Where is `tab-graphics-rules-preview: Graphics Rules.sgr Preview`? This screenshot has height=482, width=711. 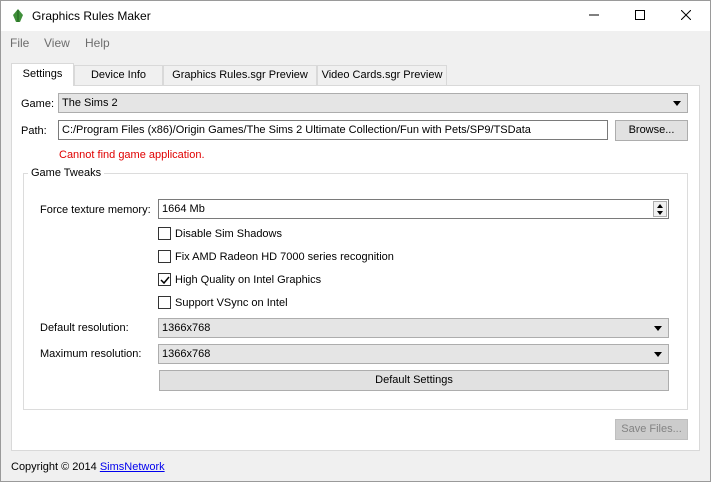 tab-graphics-rules-preview: Graphics Rules.sgr Preview is located at coordinates (240, 75).